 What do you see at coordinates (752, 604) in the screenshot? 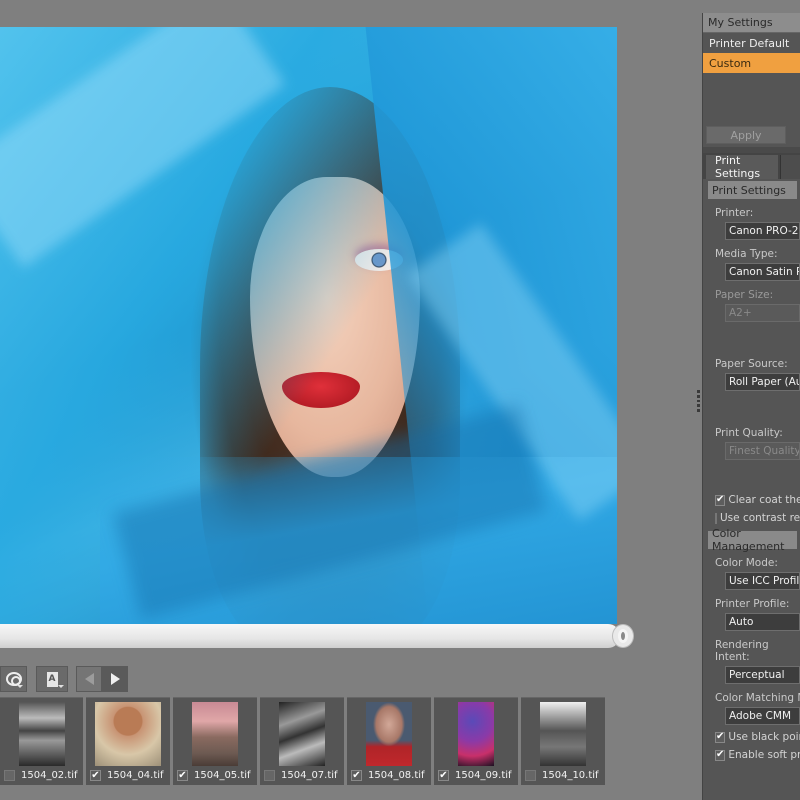
I see `printer-profile-label: Printer Profile:` at bounding box center [752, 604].